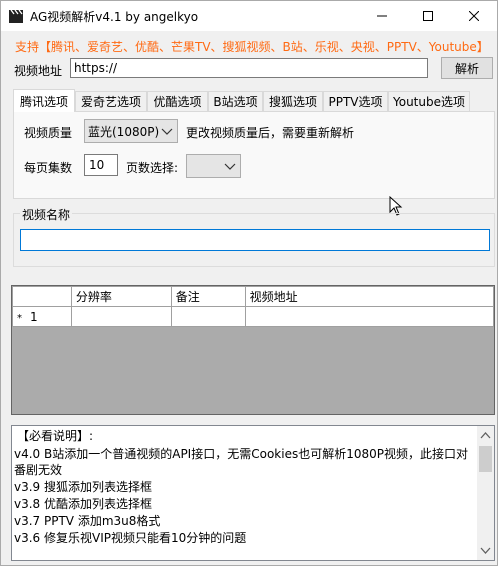 This screenshot has height=566, width=498. I want to click on tab-sohu: 搜狐选项, so click(293, 101).